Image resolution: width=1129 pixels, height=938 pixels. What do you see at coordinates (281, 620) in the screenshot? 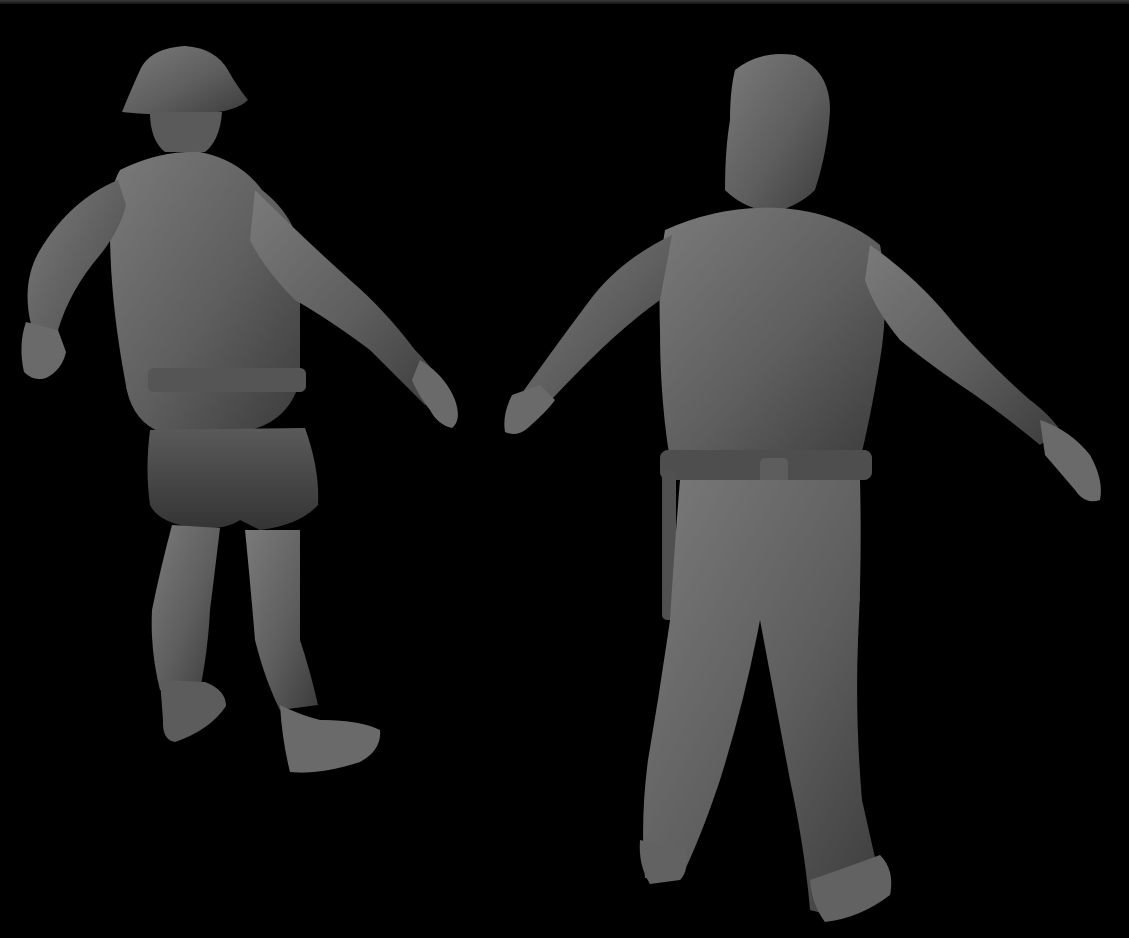
I see `zombie-right-leg` at bounding box center [281, 620].